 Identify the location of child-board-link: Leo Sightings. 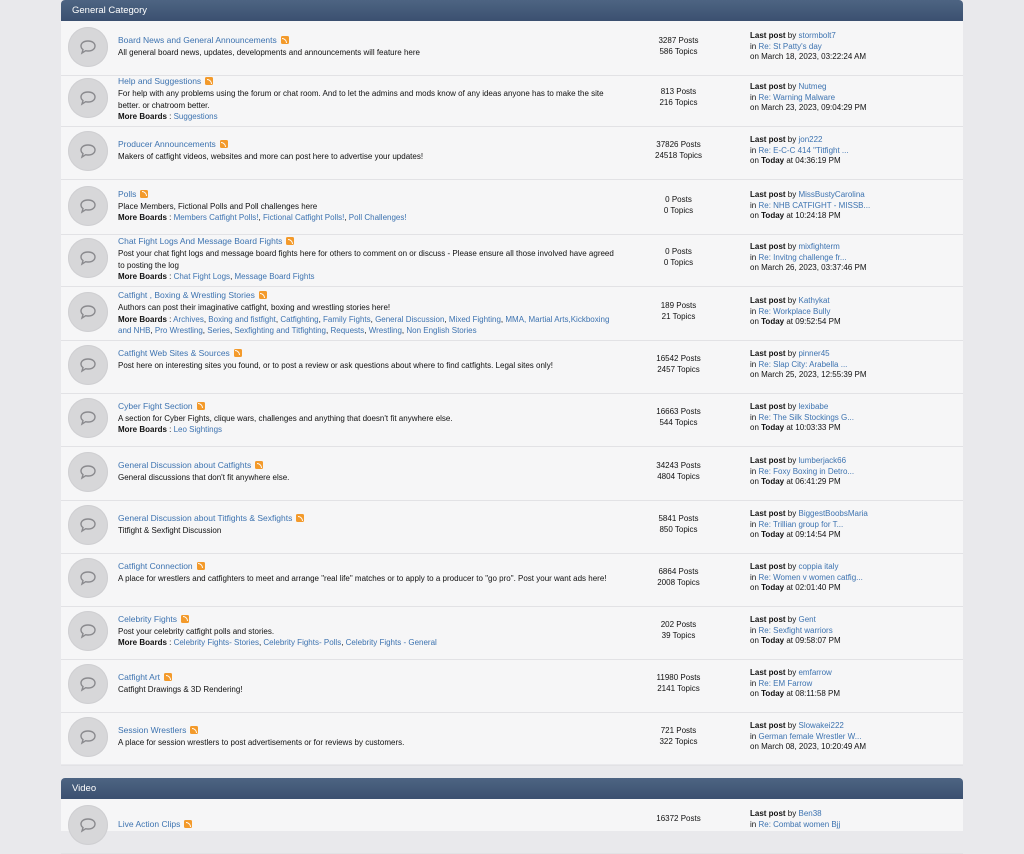
(198, 429).